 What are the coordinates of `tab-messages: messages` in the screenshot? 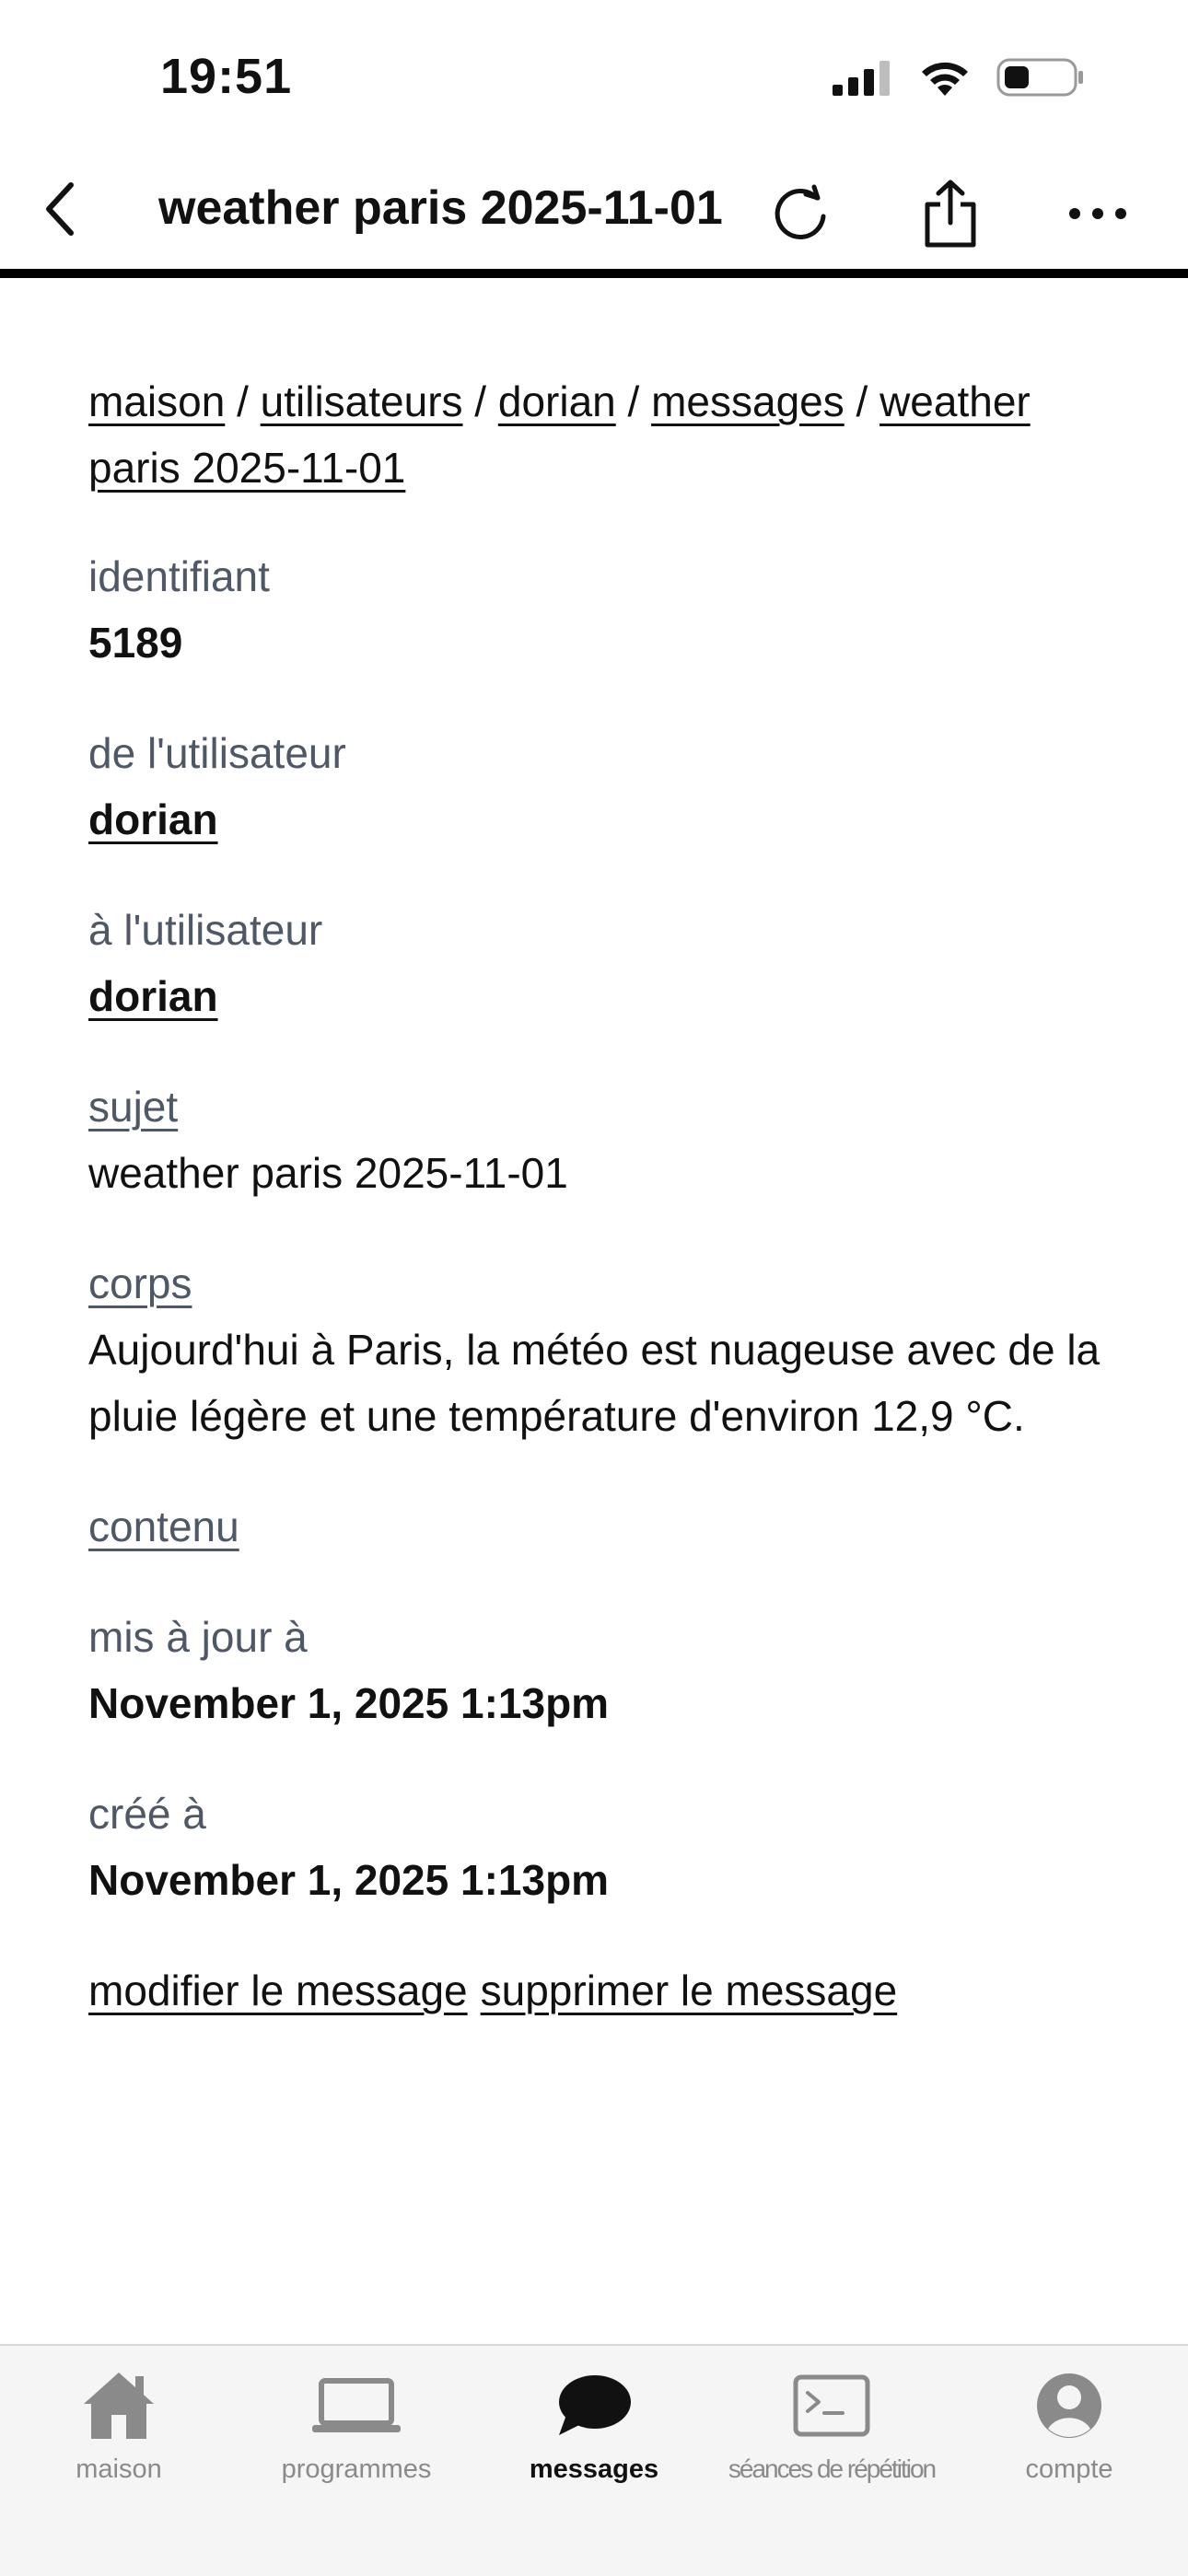 It's located at (594, 2438).